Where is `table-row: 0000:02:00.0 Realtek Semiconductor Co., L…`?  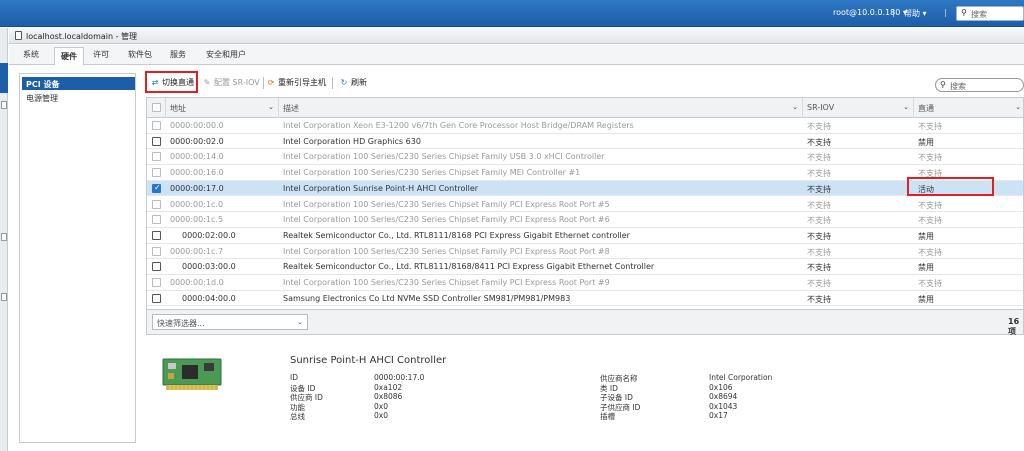 table-row: 0000:02:00.0 Realtek Semiconductor Co., L… is located at coordinates (585, 236).